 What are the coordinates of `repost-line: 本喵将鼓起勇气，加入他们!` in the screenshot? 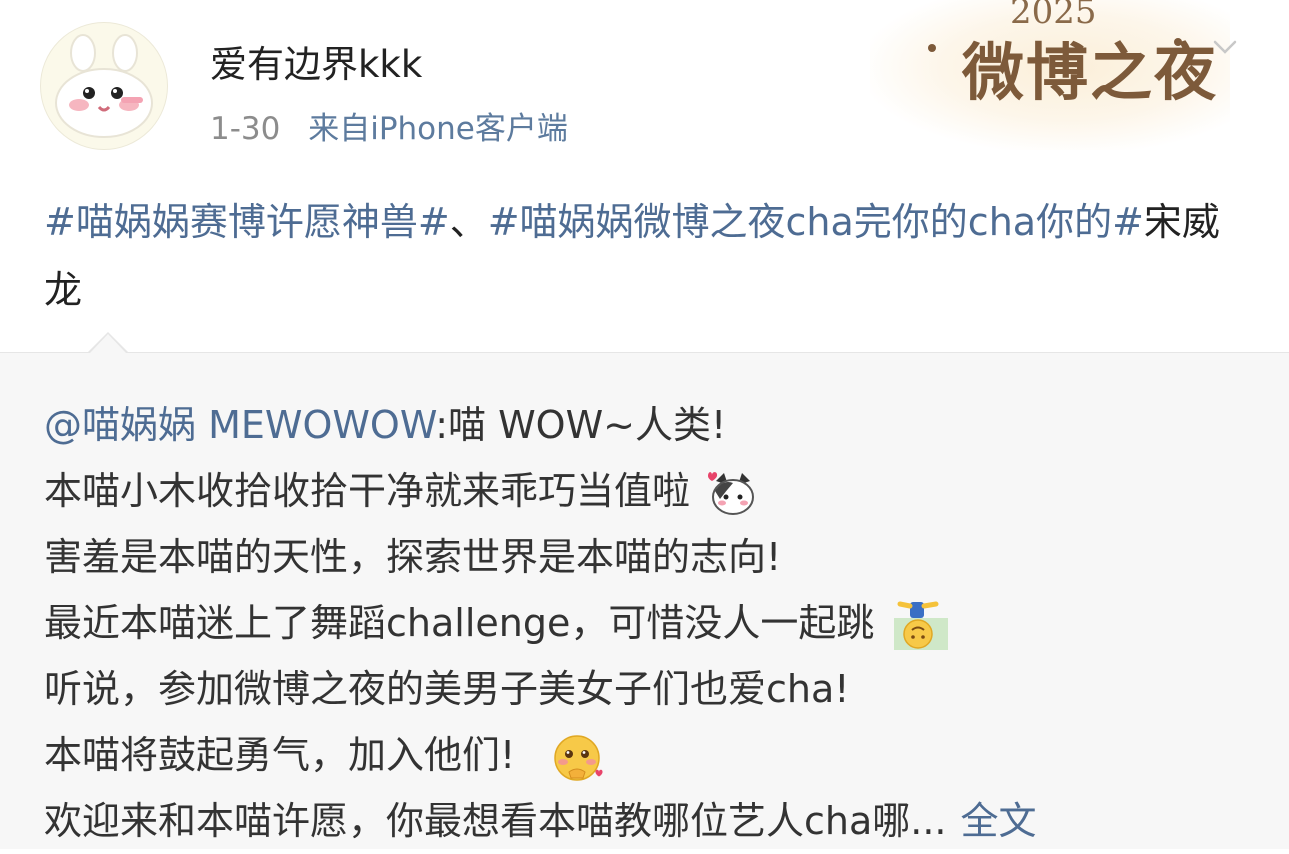 It's located at (654, 755).